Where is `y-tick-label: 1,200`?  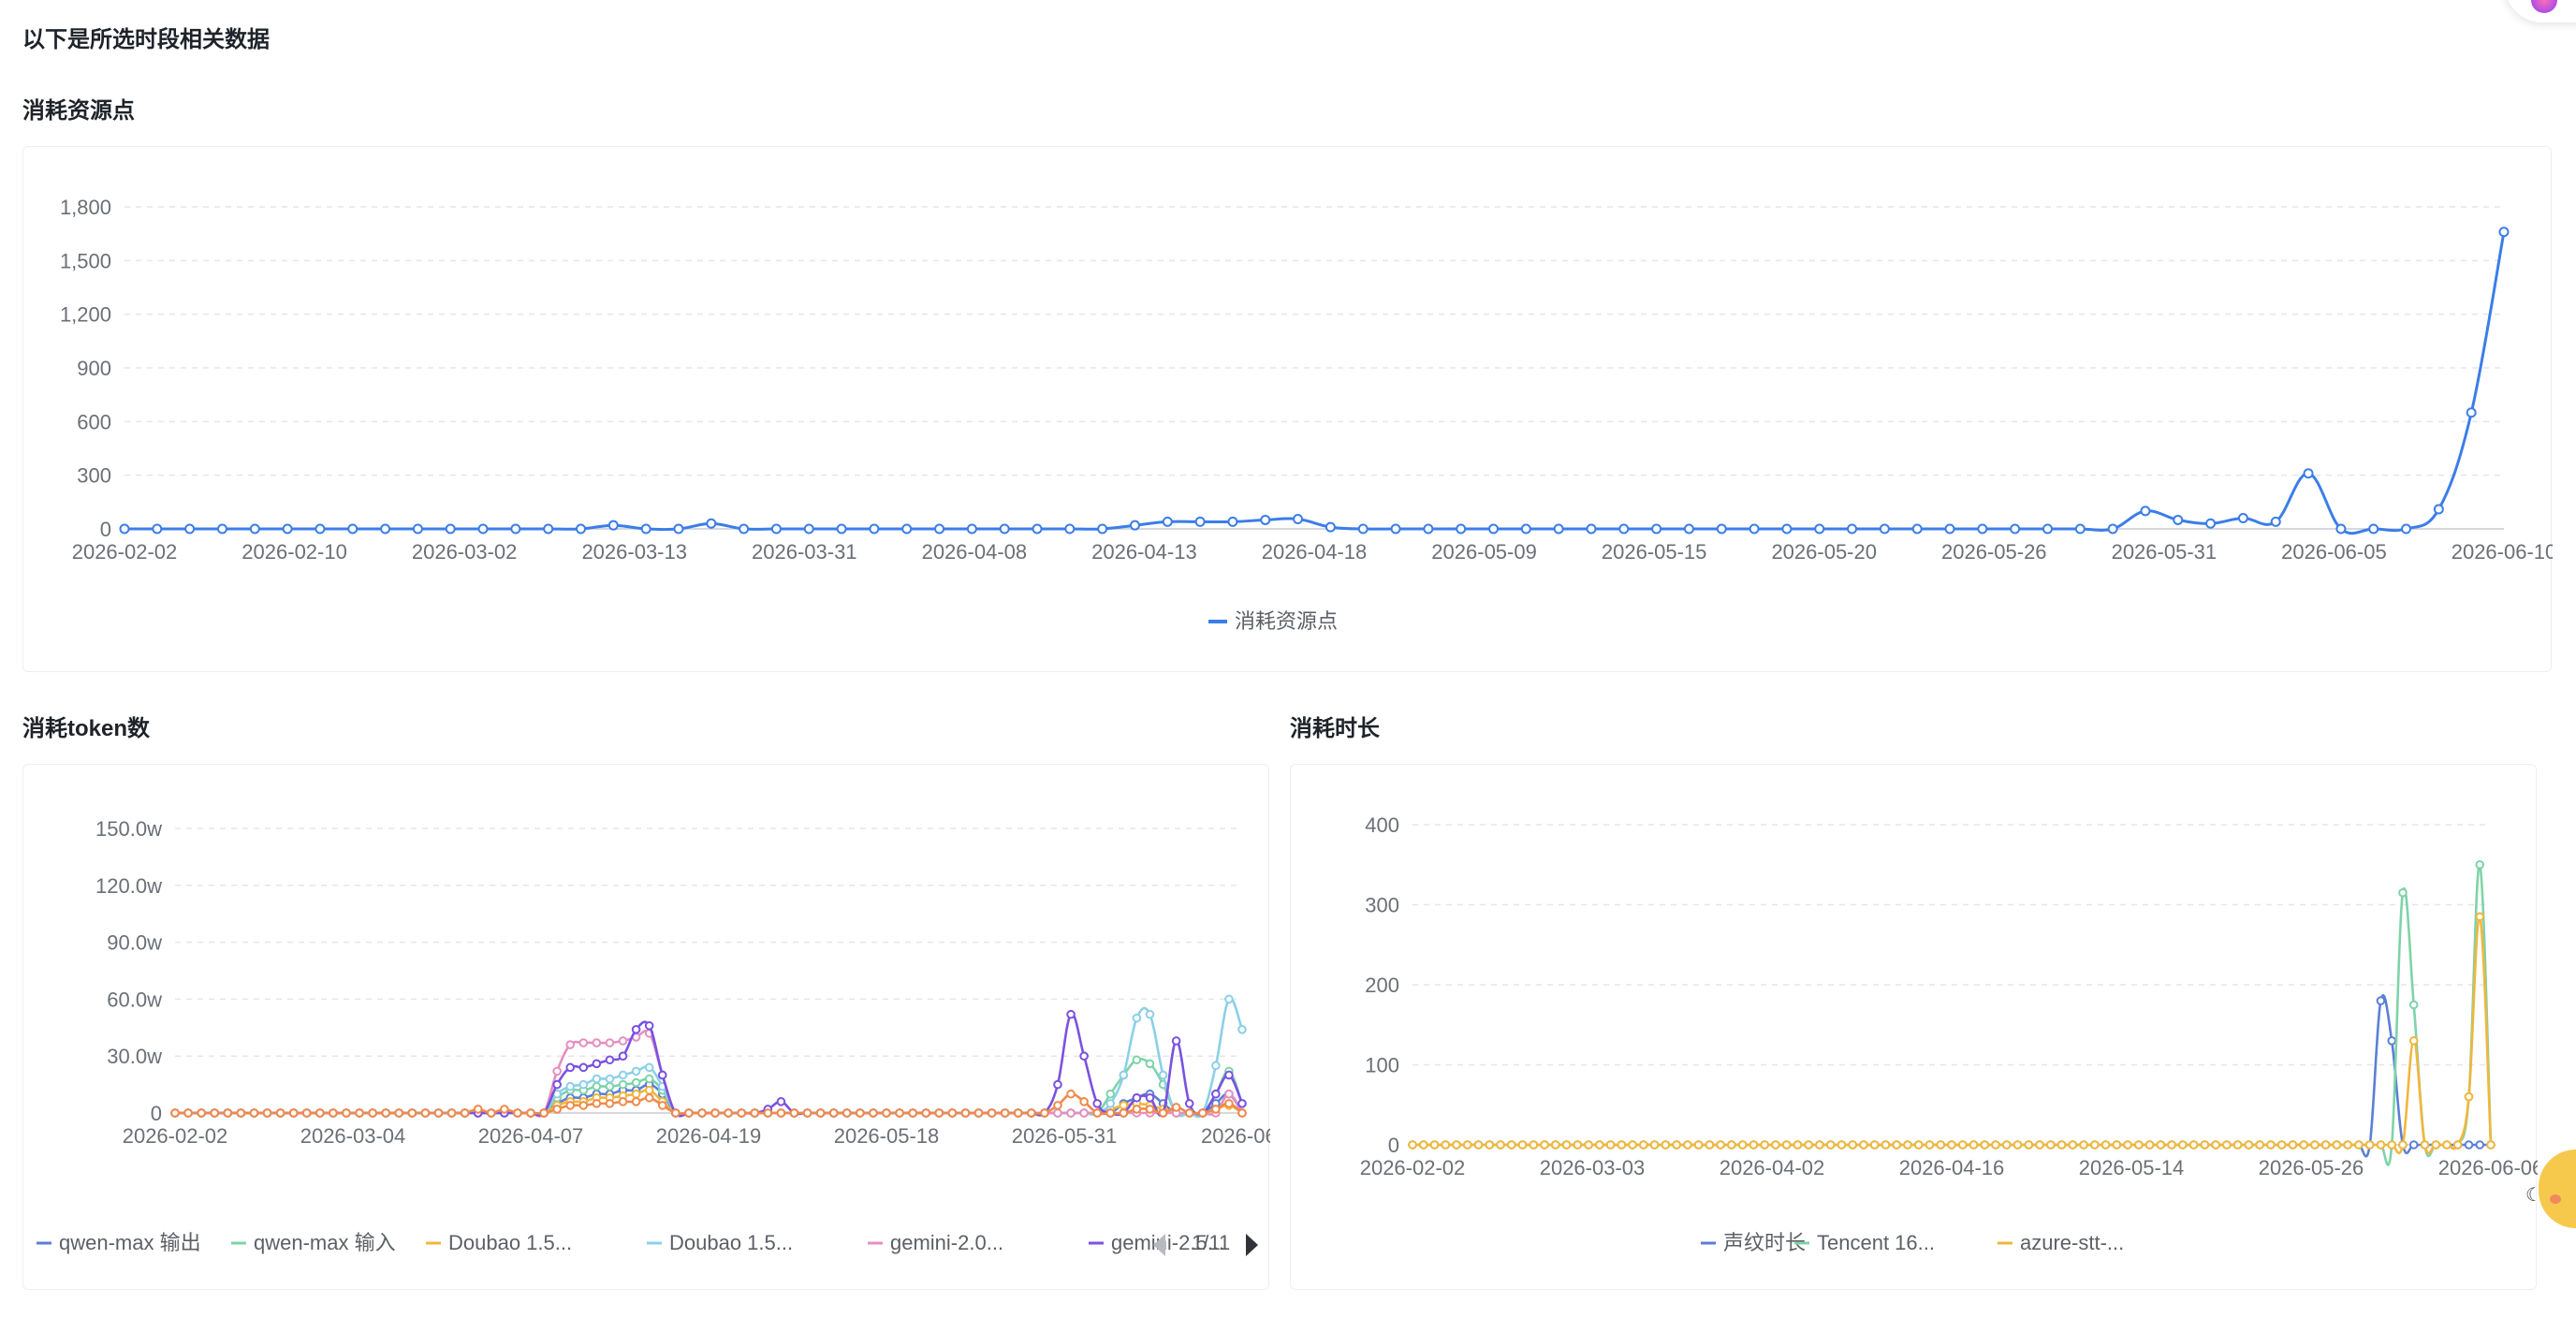 y-tick-label: 1,200 is located at coordinates (85, 315).